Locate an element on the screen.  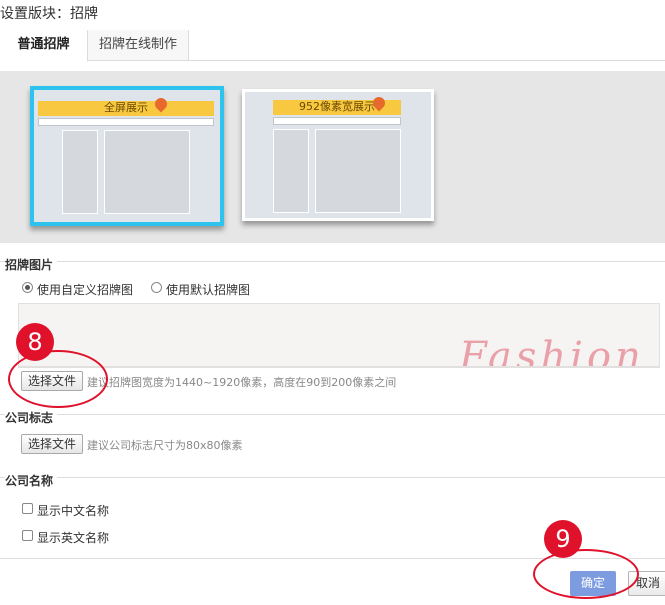
section-title-signboard-image: 招牌图片 is located at coordinates (31, 264).